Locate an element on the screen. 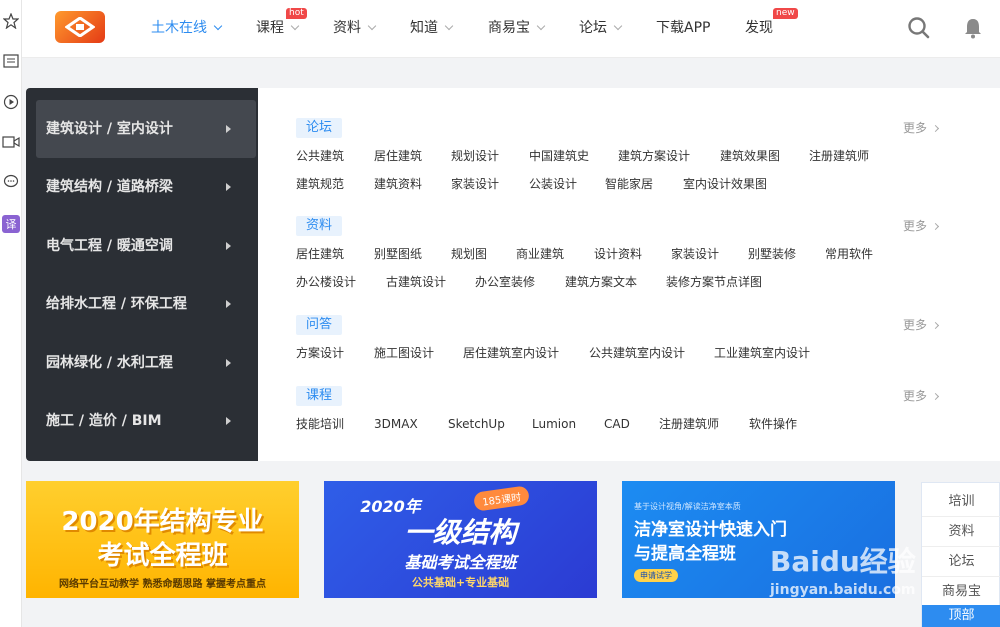  section-tag-courses: 课程 is located at coordinates (319, 396).